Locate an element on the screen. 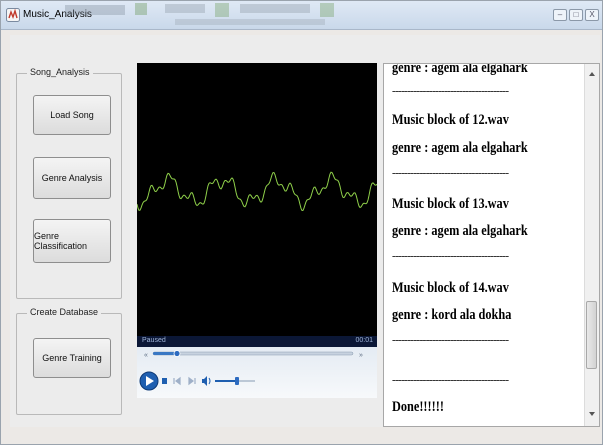 The height and width of the screenshot is (445, 603). volume-handle is located at coordinates (237, 381).